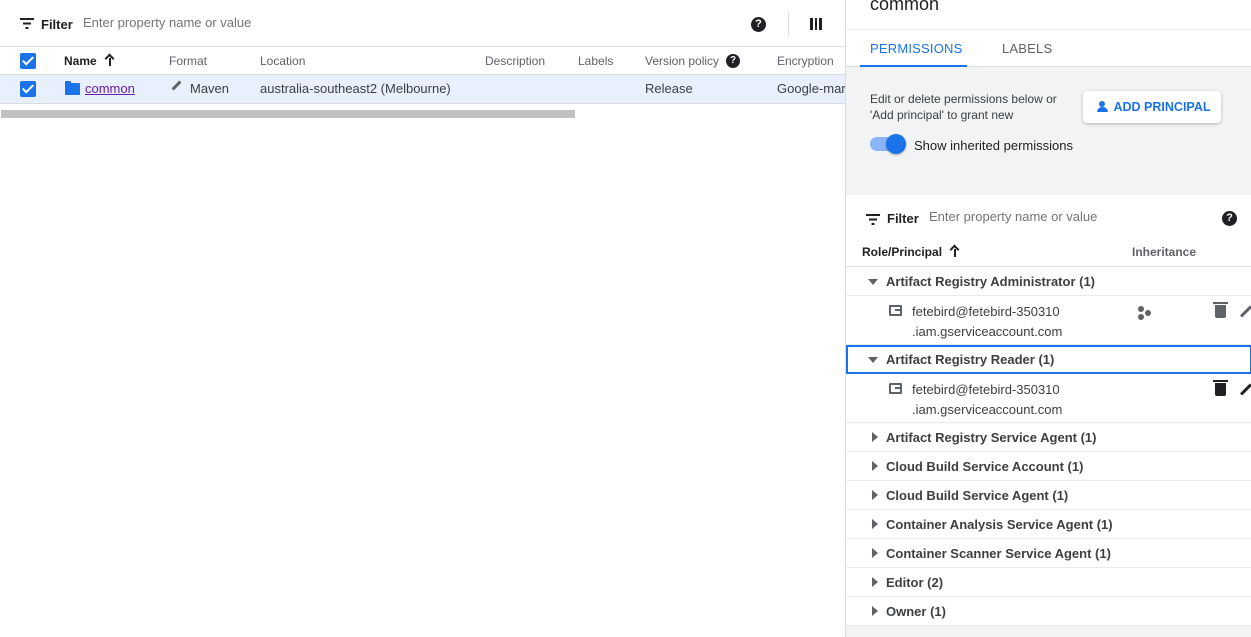  Describe the element at coordinates (28, 61) in the screenshot. I see `select-all-checkbox` at that location.